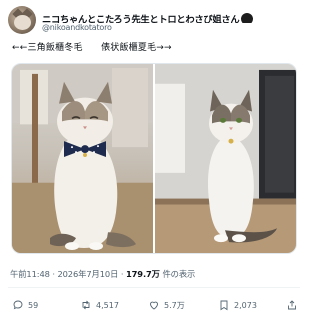 This screenshot has width=320, height=320. Describe the element at coordinates (25, 305) in the screenshot. I see `reply-button: 59` at that location.